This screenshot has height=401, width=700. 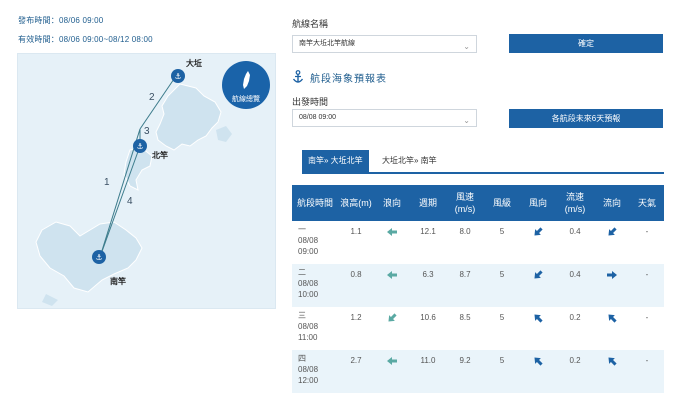 What do you see at coordinates (308, 380) in the screenshot?
I see `segment-time: 12:00` at bounding box center [308, 380].